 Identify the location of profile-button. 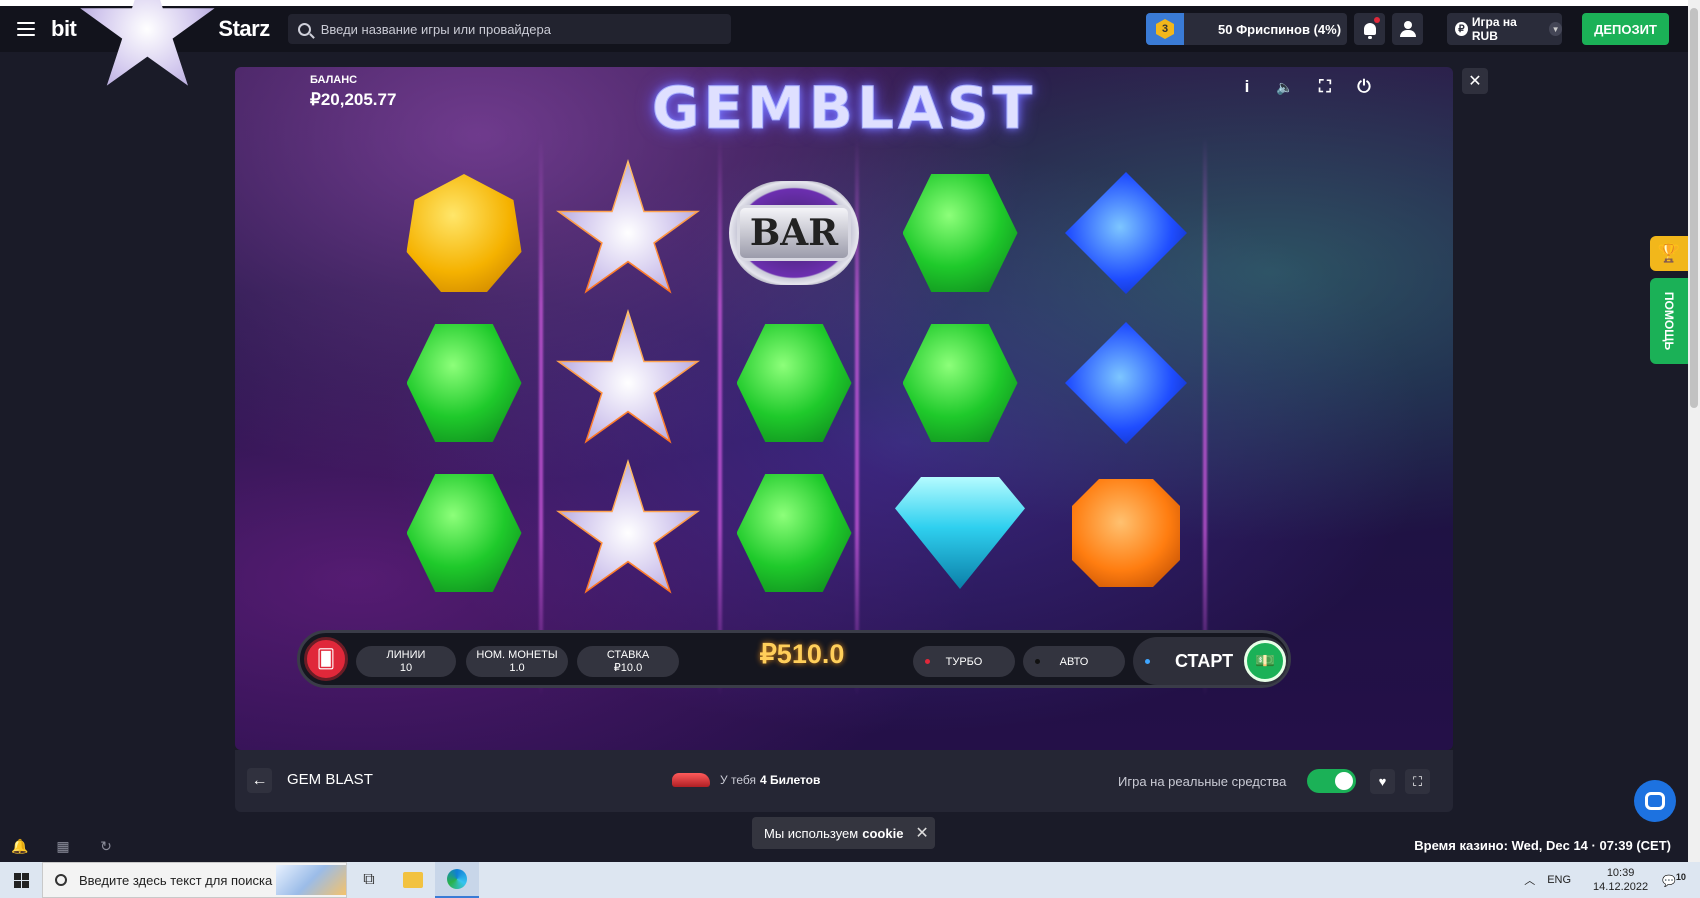
(1407, 29).